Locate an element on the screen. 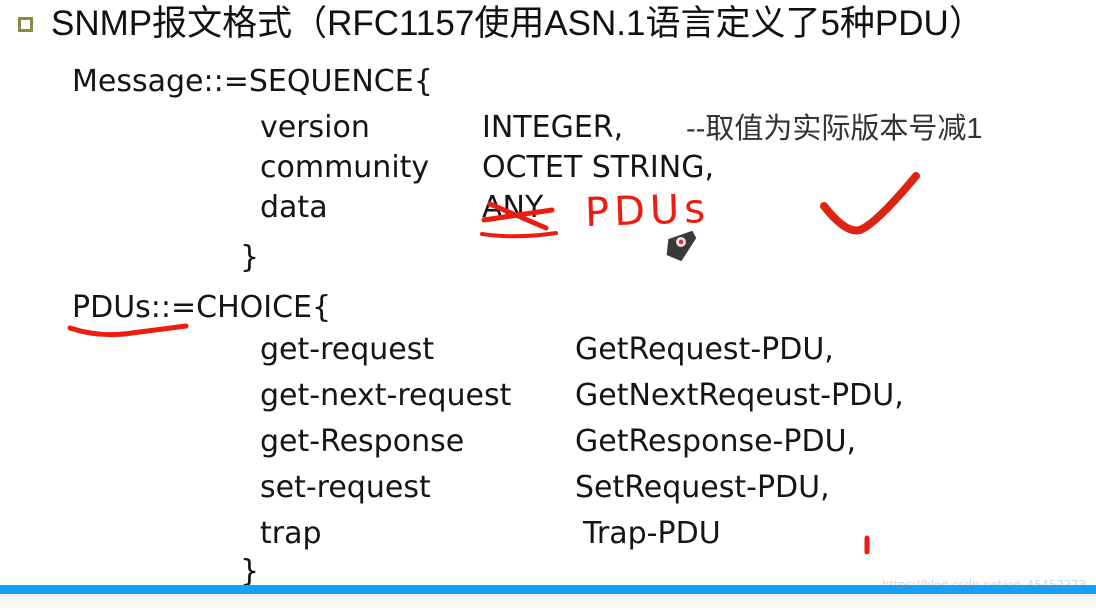 The image size is (1096, 610). watermark-url: https://blog.csdn.net/qq_45452273 is located at coordinates (983, 585).